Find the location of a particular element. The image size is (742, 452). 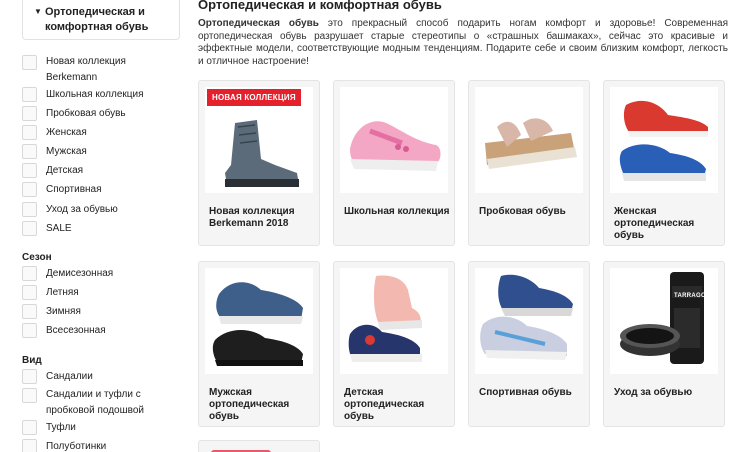

filter-type-shoes: Туфли is located at coordinates (99, 428).